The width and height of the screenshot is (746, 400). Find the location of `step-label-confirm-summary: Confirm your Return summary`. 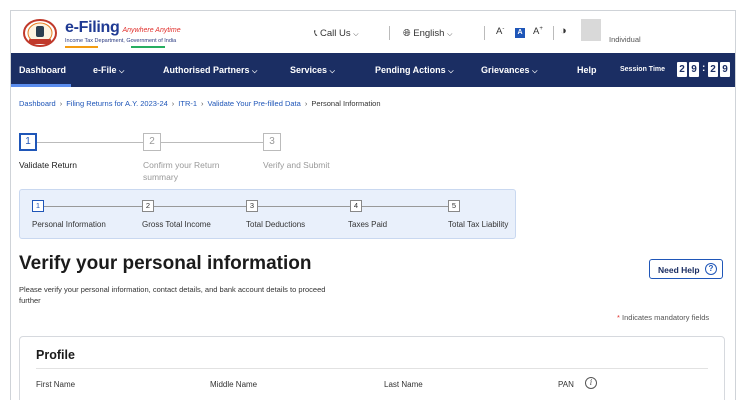

step-label-confirm-summary: Confirm your Return summary is located at coordinates (181, 171).